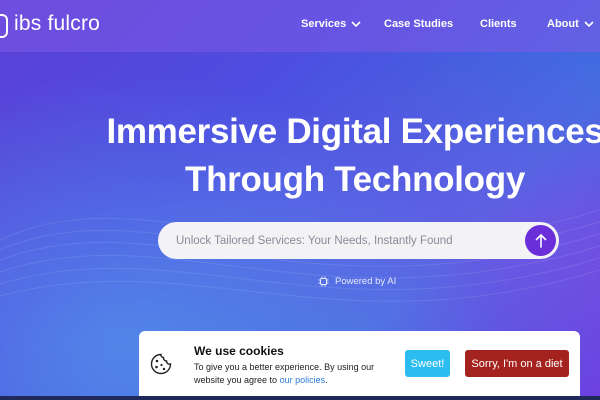  I want to click on search-submit-button, so click(540, 240).